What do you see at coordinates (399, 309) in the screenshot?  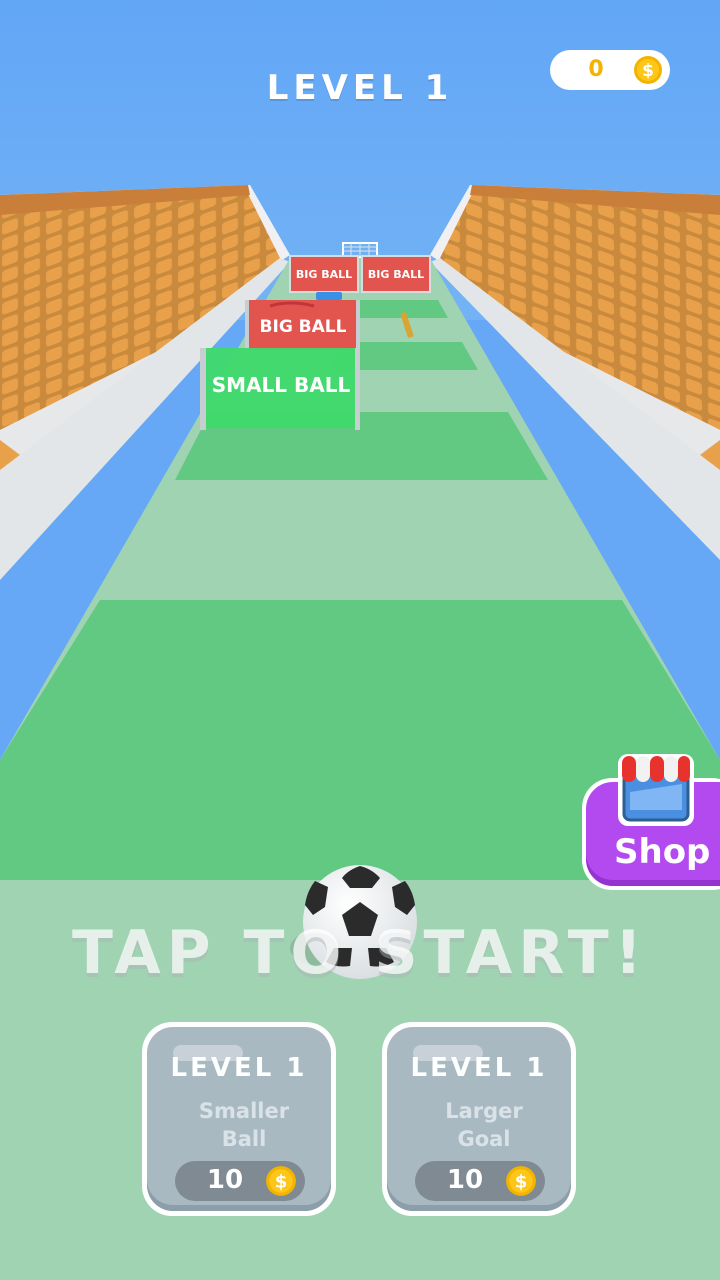 I see `grass-stripe-far` at bounding box center [399, 309].